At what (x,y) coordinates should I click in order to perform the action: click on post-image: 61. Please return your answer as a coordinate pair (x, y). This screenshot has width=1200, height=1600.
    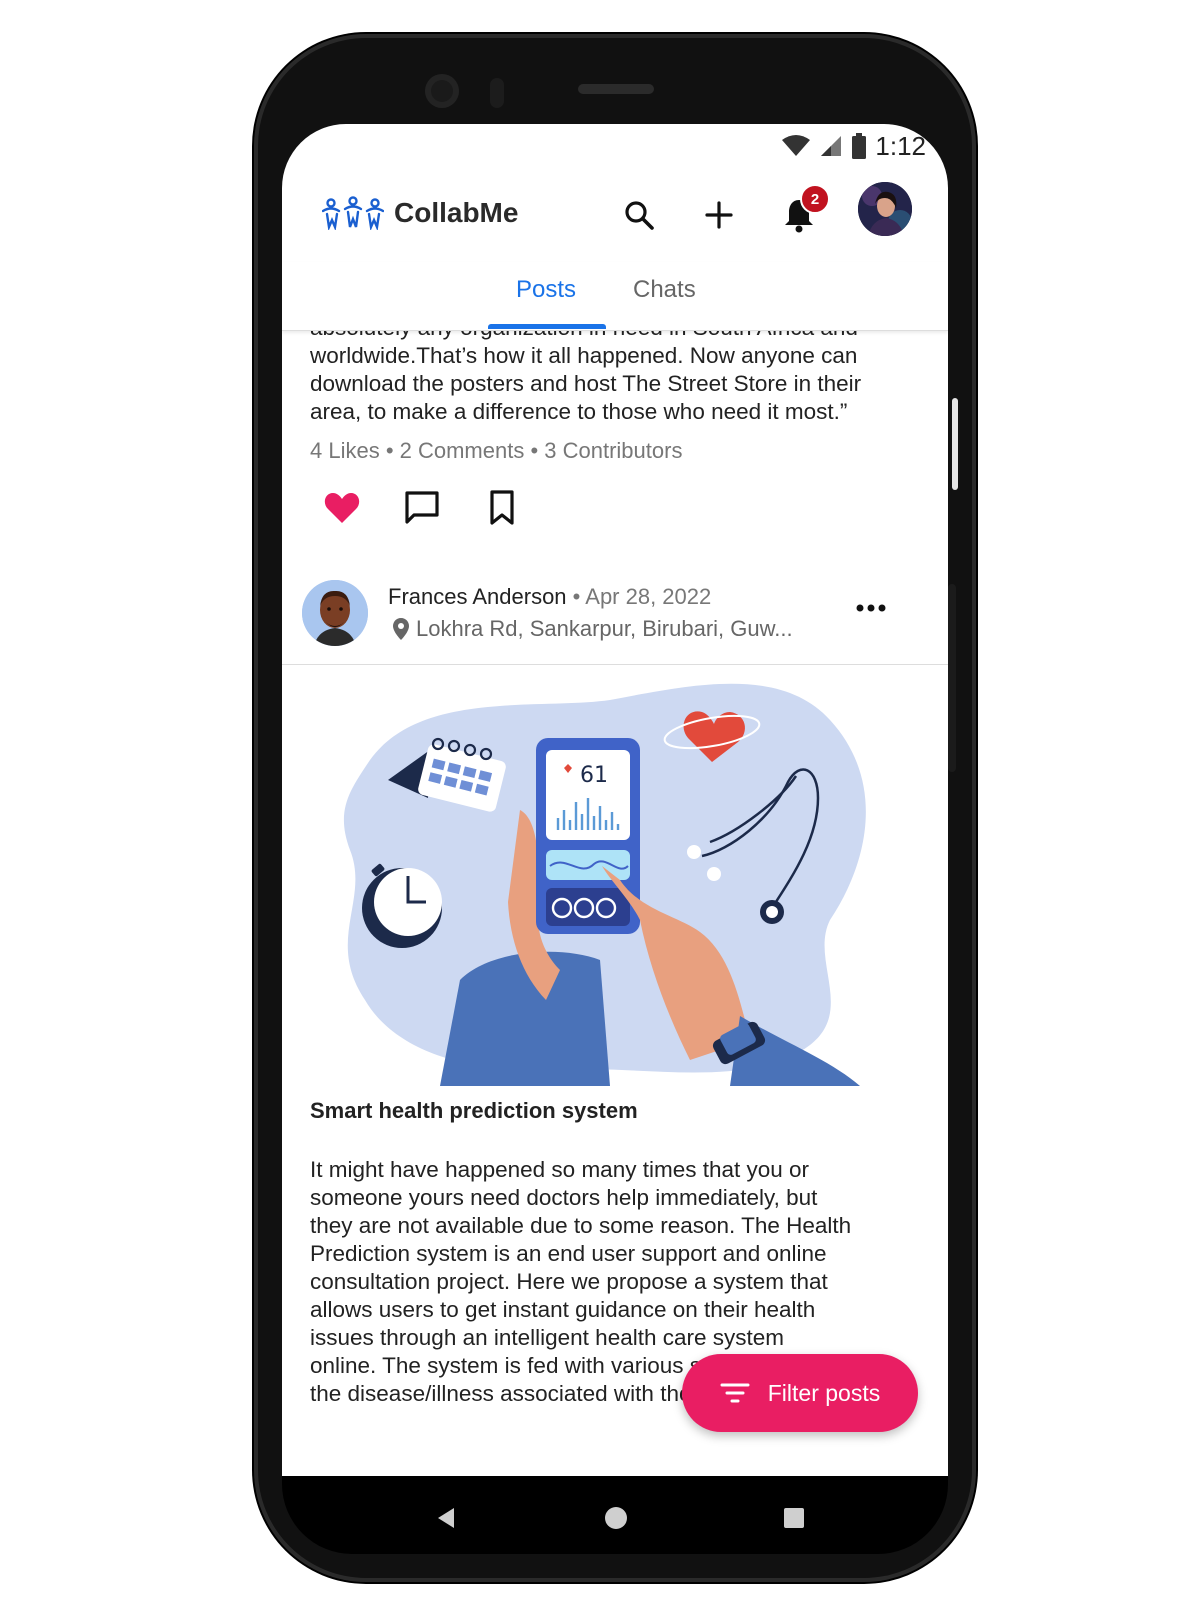
    Looking at the image, I should click on (610, 878).